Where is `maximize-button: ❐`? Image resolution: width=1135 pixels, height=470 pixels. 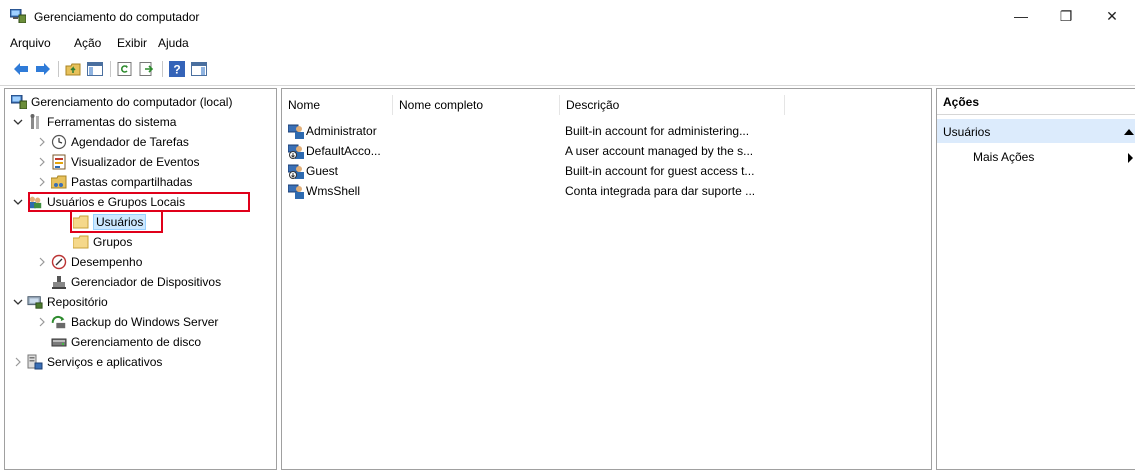
maximize-button: ❐ is located at coordinates (1066, 16).